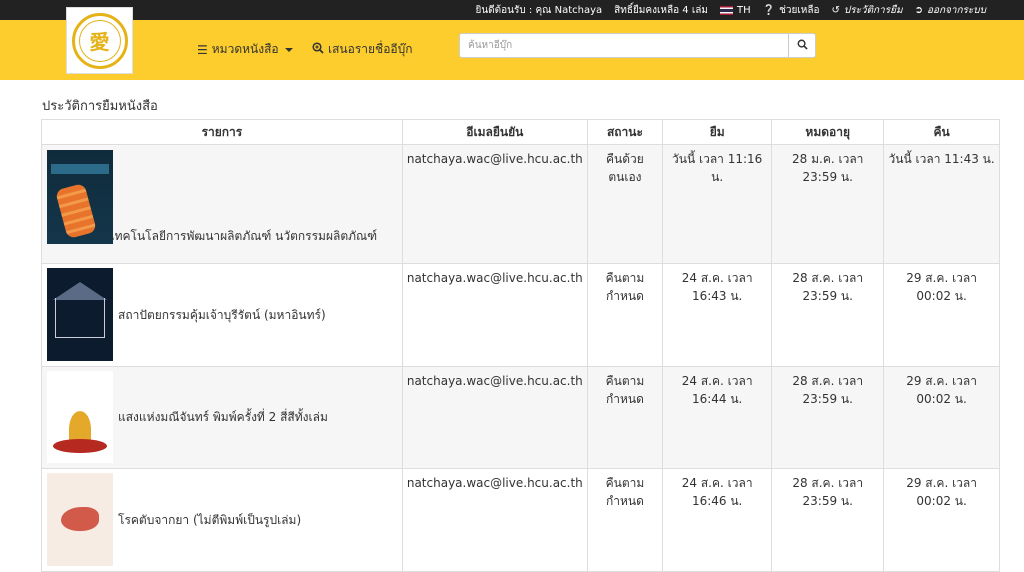 The image size is (1024, 572). Describe the element at coordinates (717, 132) in the screenshot. I see `column-header: ยืม` at that location.